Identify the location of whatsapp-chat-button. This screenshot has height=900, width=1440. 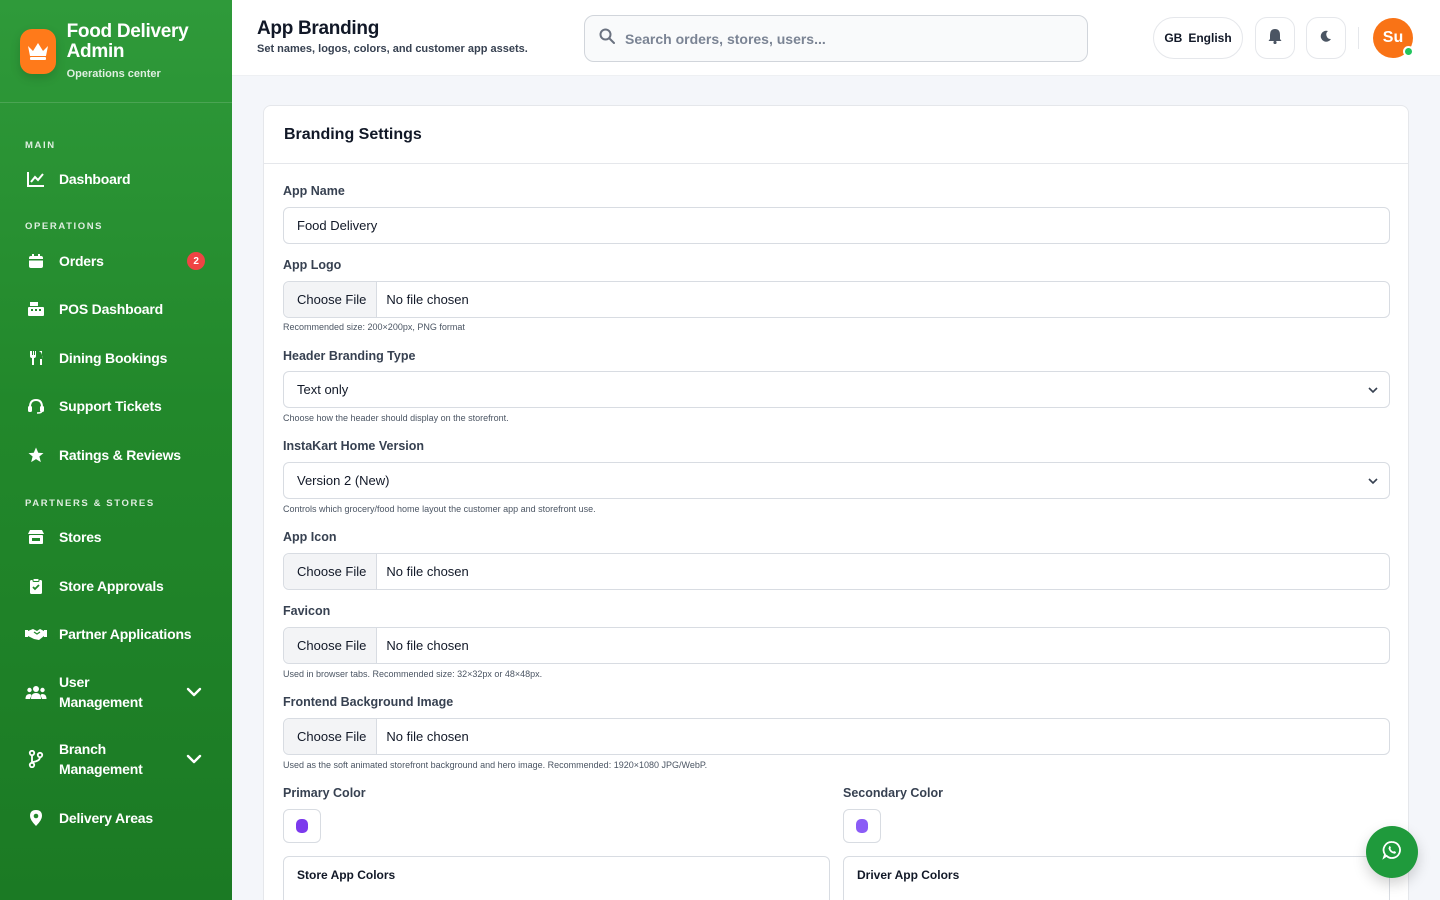
(1392, 852).